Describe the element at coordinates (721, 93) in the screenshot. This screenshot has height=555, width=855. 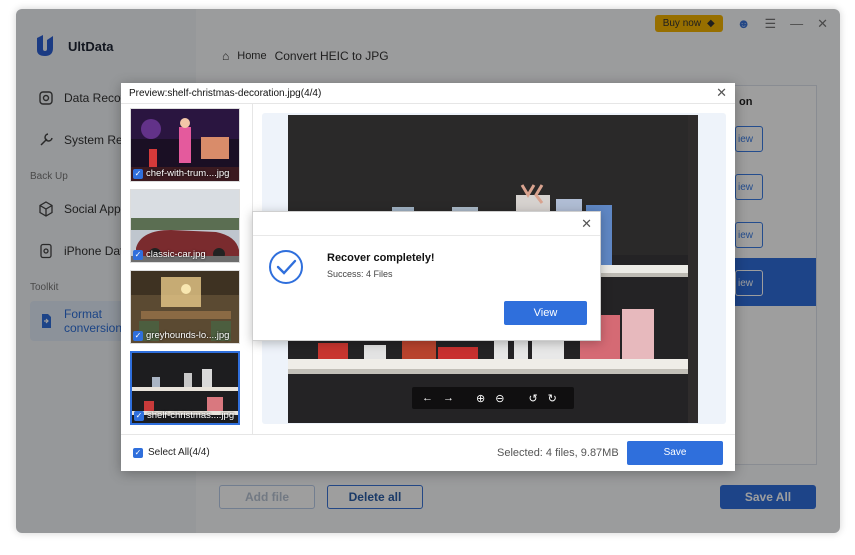
I see `preview-close-icon: ✕` at that location.